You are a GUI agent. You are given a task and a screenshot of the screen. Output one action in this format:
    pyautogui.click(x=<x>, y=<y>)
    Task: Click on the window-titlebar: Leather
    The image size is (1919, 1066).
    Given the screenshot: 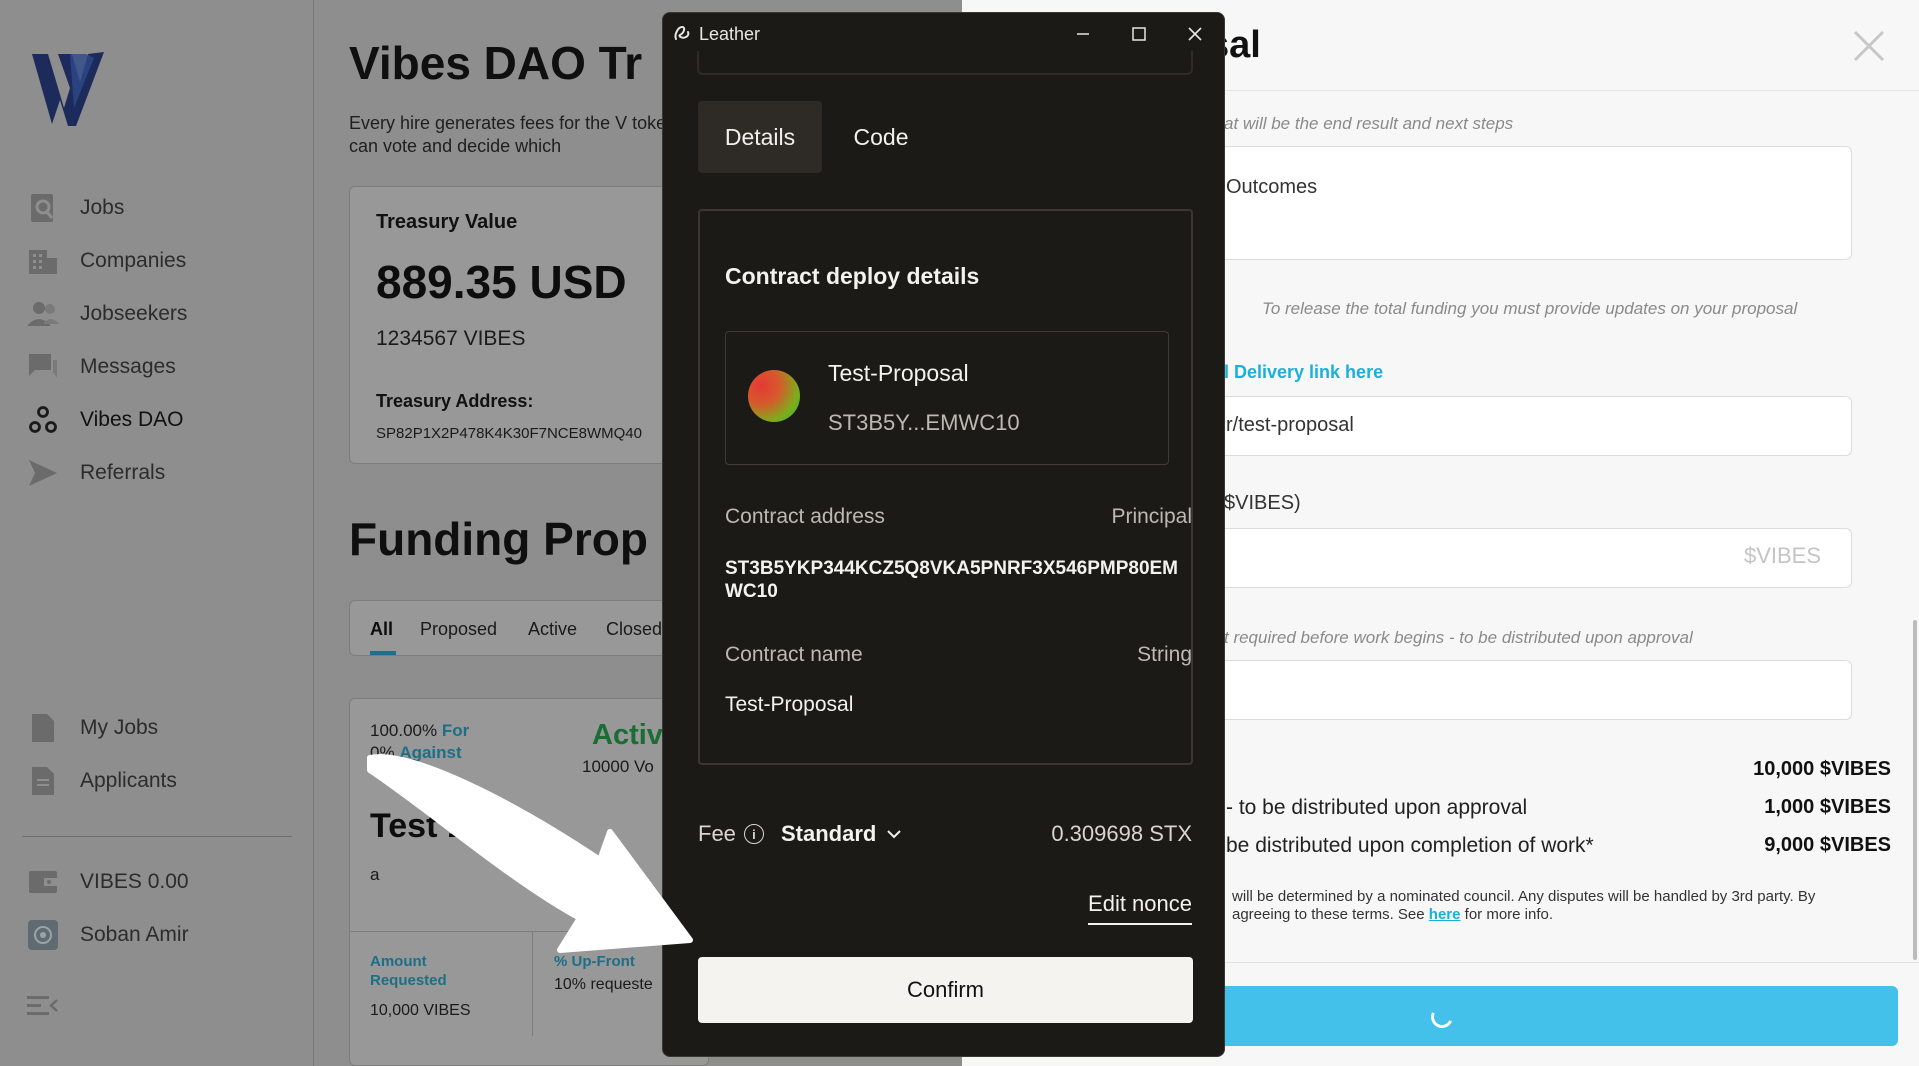 What is the action you would take?
    pyautogui.click(x=943, y=34)
    